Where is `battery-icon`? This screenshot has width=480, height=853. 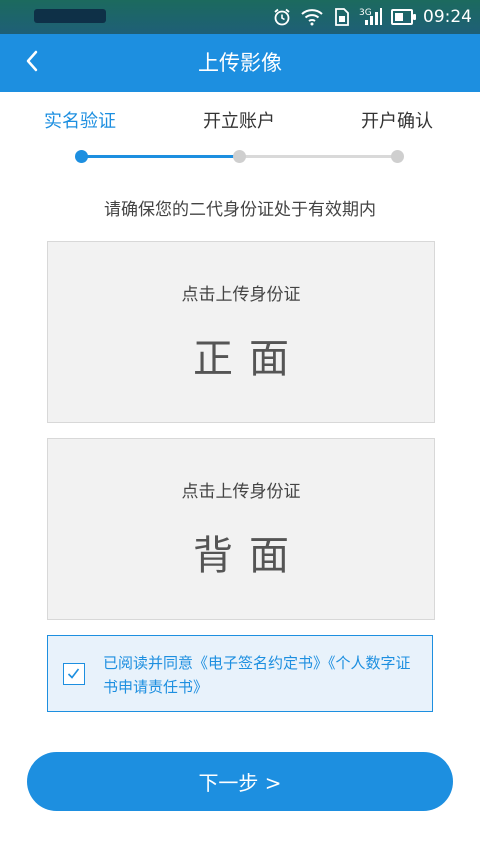 battery-icon is located at coordinates (403, 17).